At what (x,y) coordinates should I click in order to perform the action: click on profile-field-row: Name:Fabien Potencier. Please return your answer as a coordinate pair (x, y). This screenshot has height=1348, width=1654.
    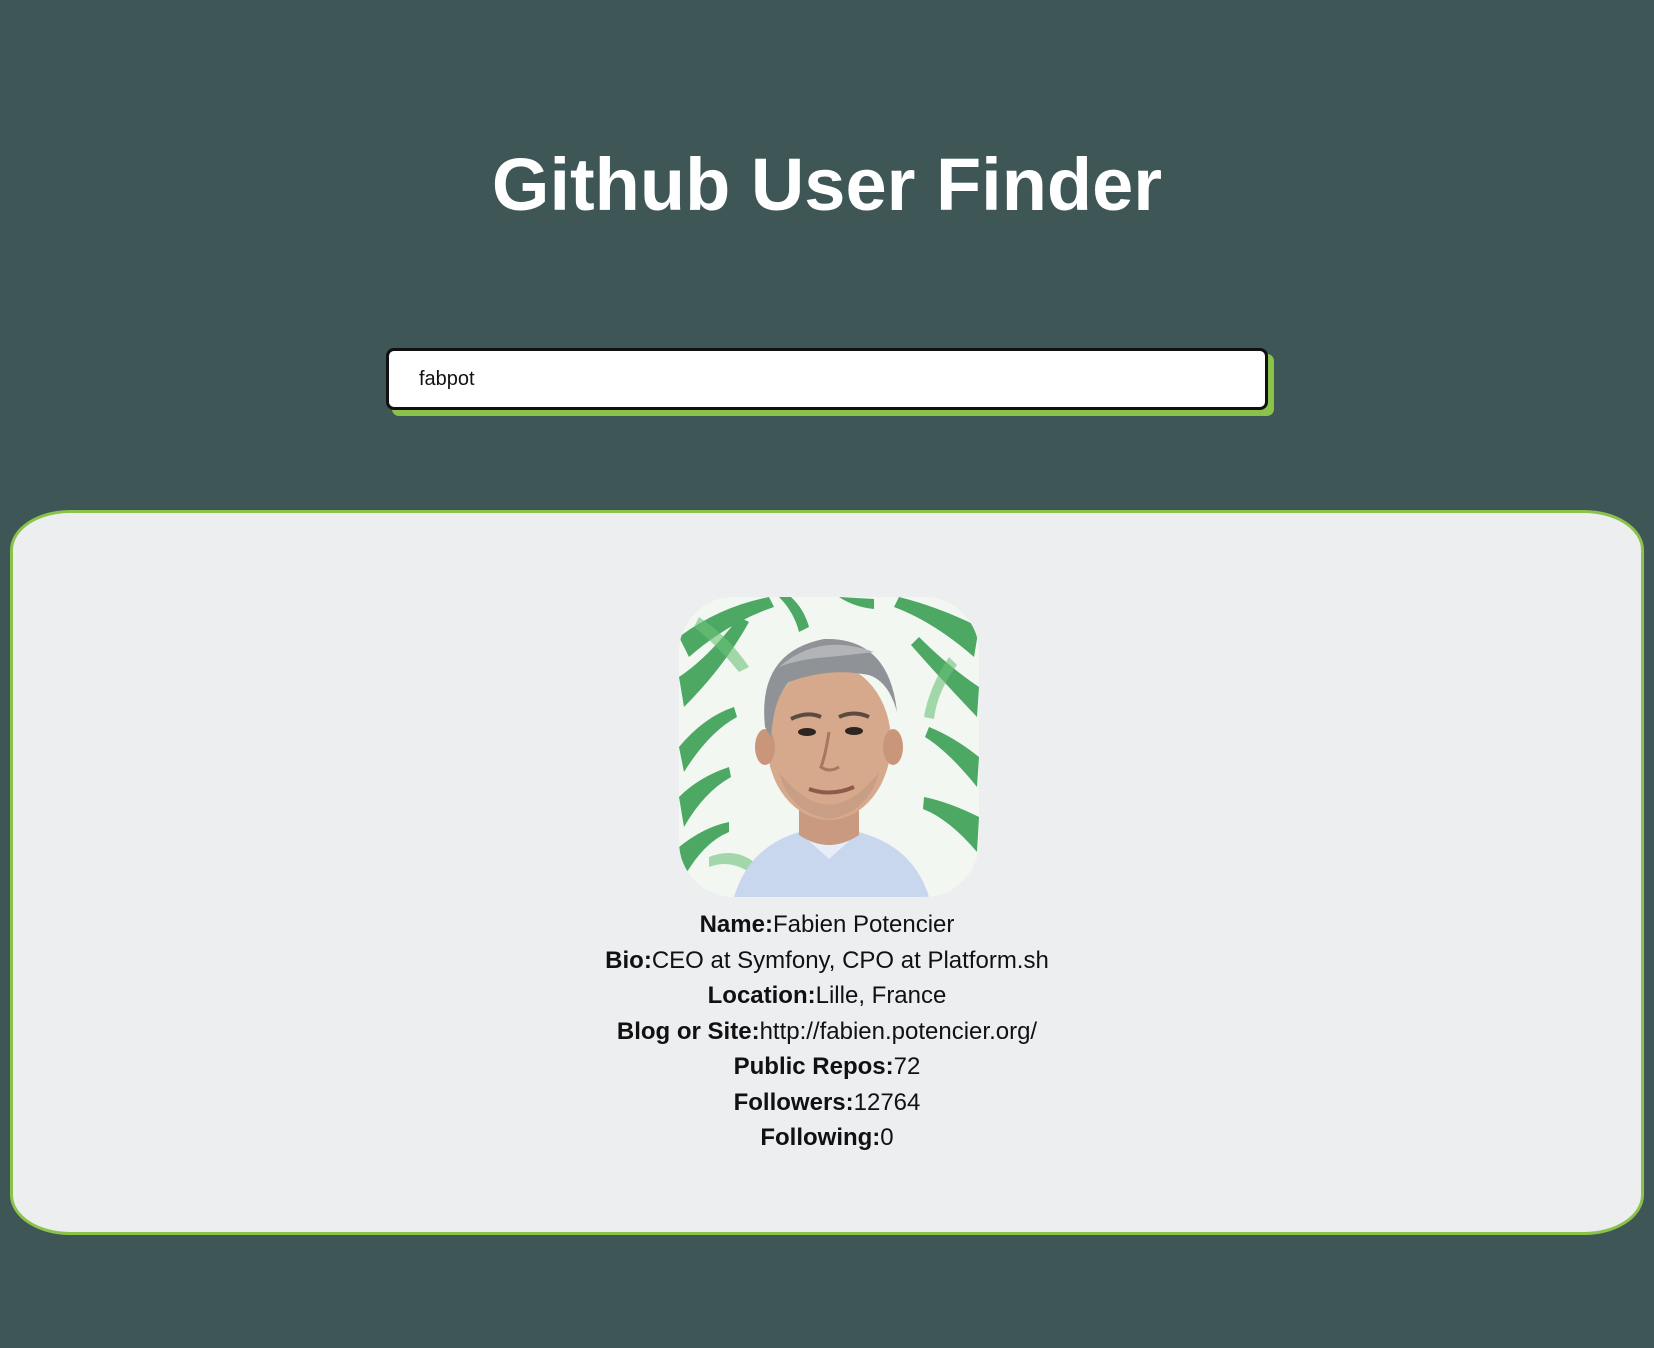
    Looking at the image, I should click on (827, 925).